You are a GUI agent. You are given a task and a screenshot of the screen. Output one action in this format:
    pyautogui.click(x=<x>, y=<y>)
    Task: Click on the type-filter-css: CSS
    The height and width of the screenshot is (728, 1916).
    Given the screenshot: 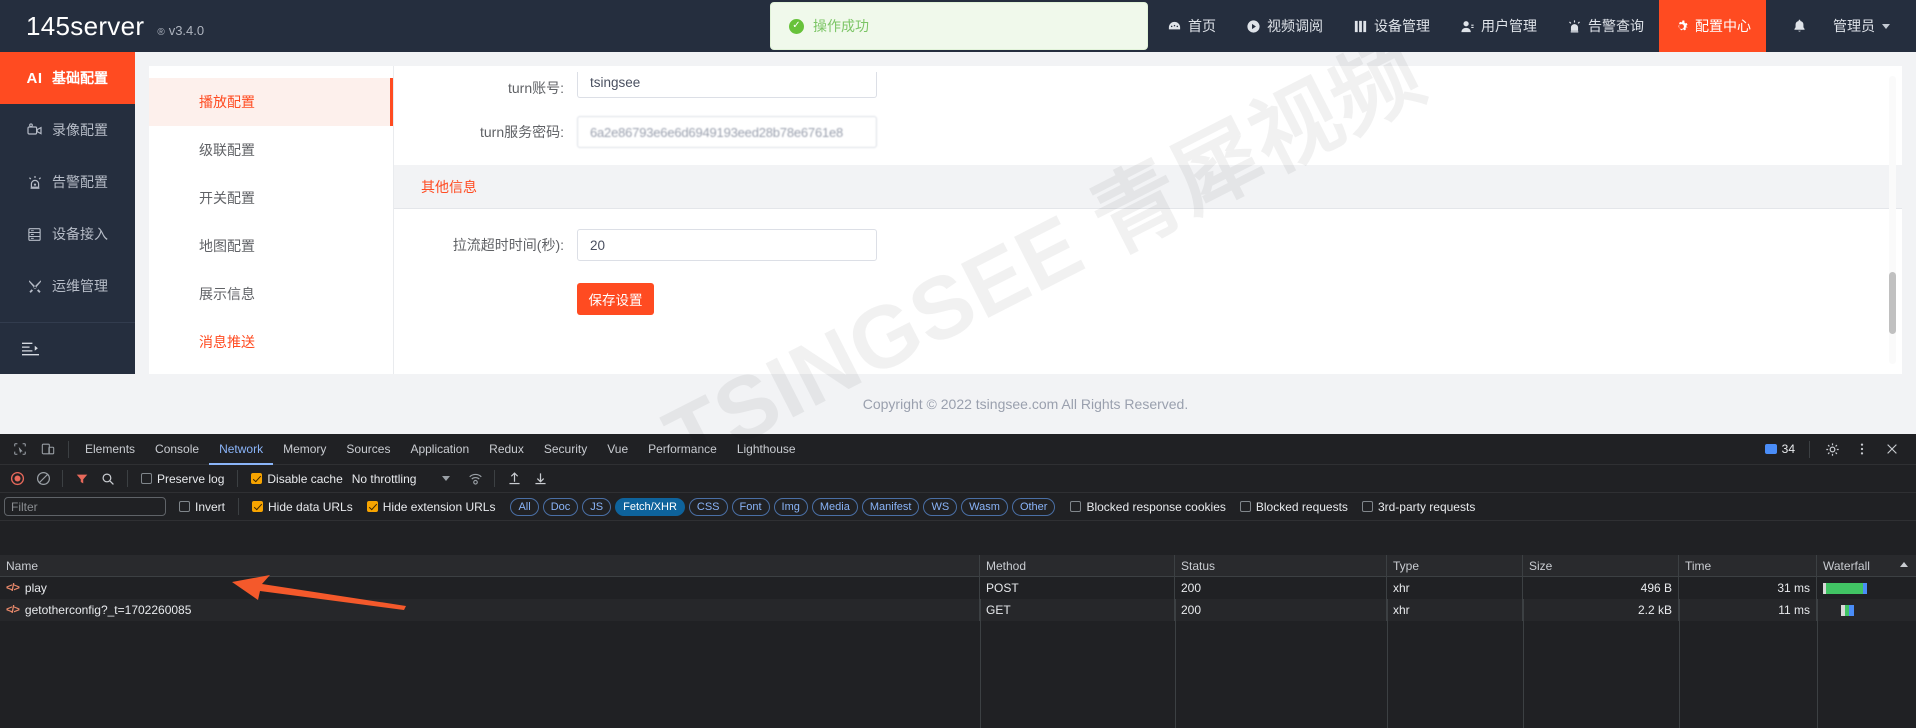 What is the action you would take?
    pyautogui.click(x=708, y=506)
    